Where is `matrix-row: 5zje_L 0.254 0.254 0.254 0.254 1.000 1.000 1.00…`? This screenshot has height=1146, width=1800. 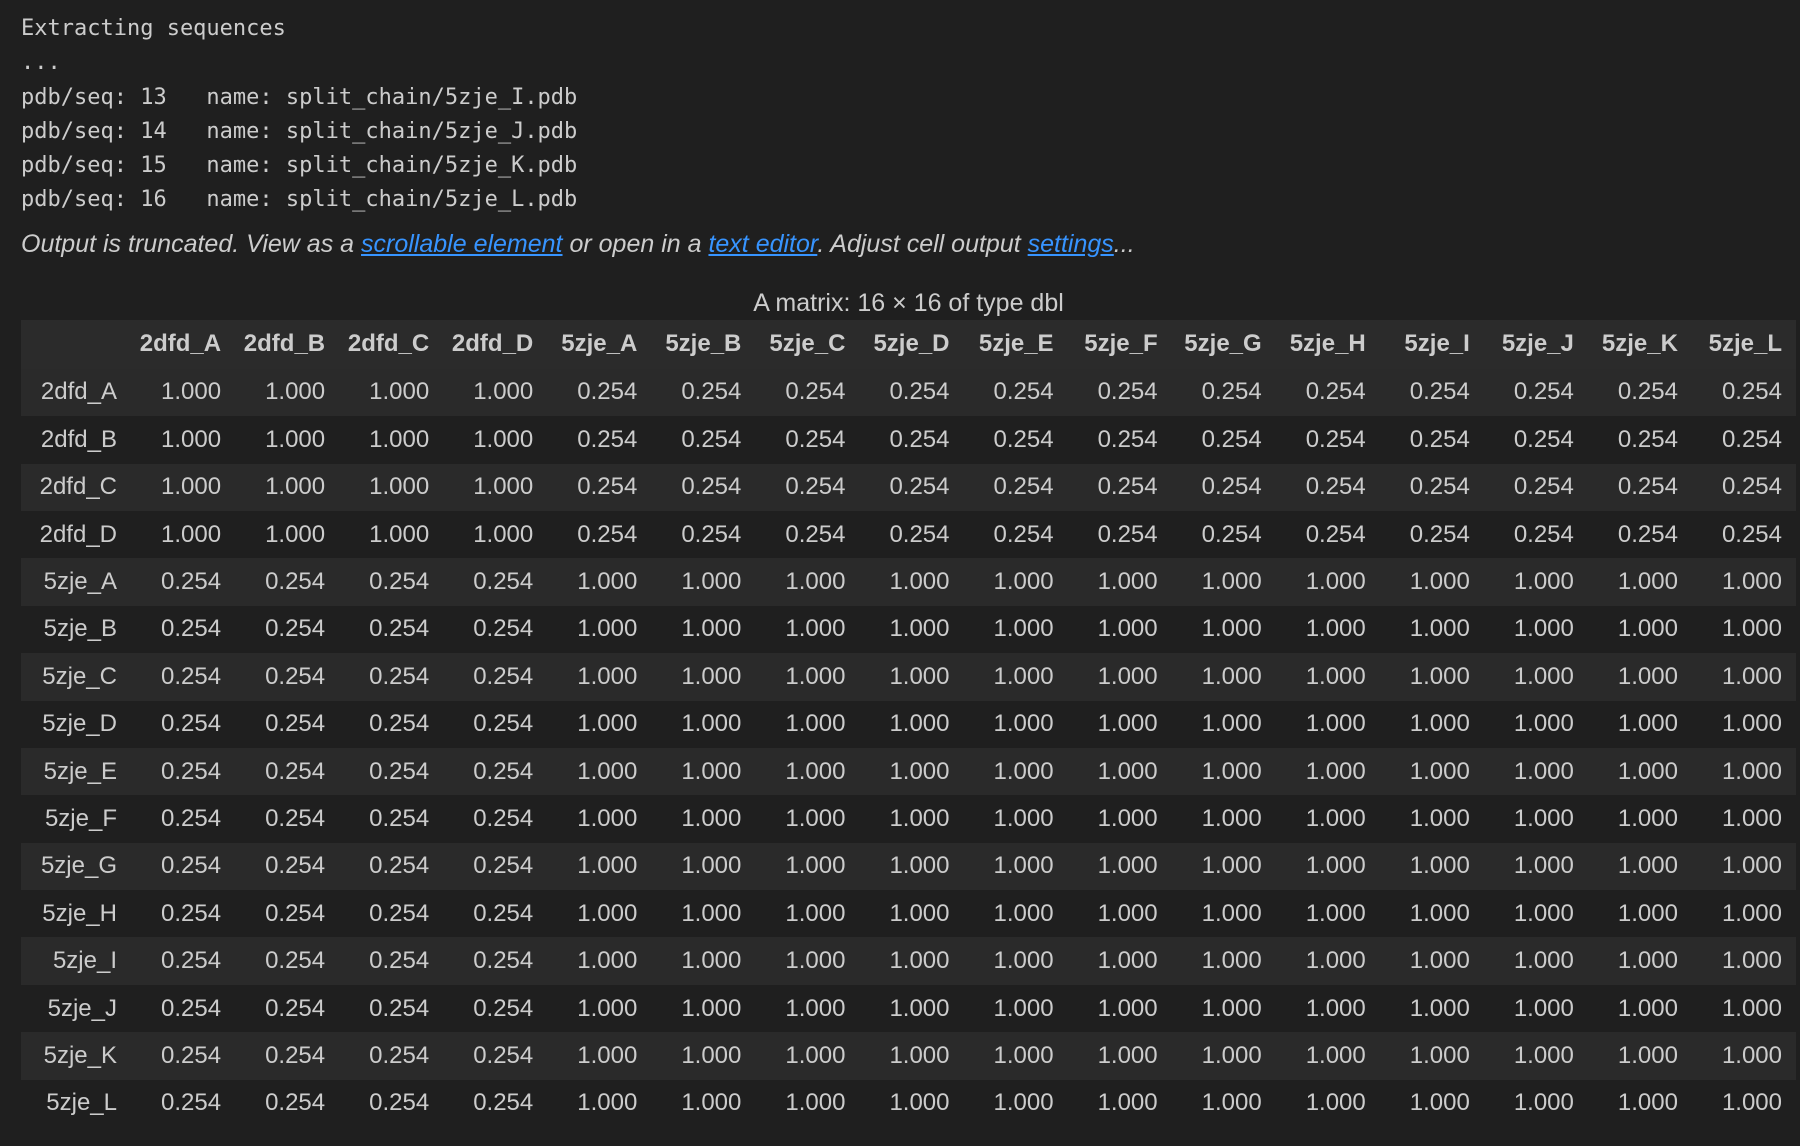 matrix-row: 5zje_L 0.254 0.254 0.254 0.254 1.000 1.000 1.00… is located at coordinates (908, 1103).